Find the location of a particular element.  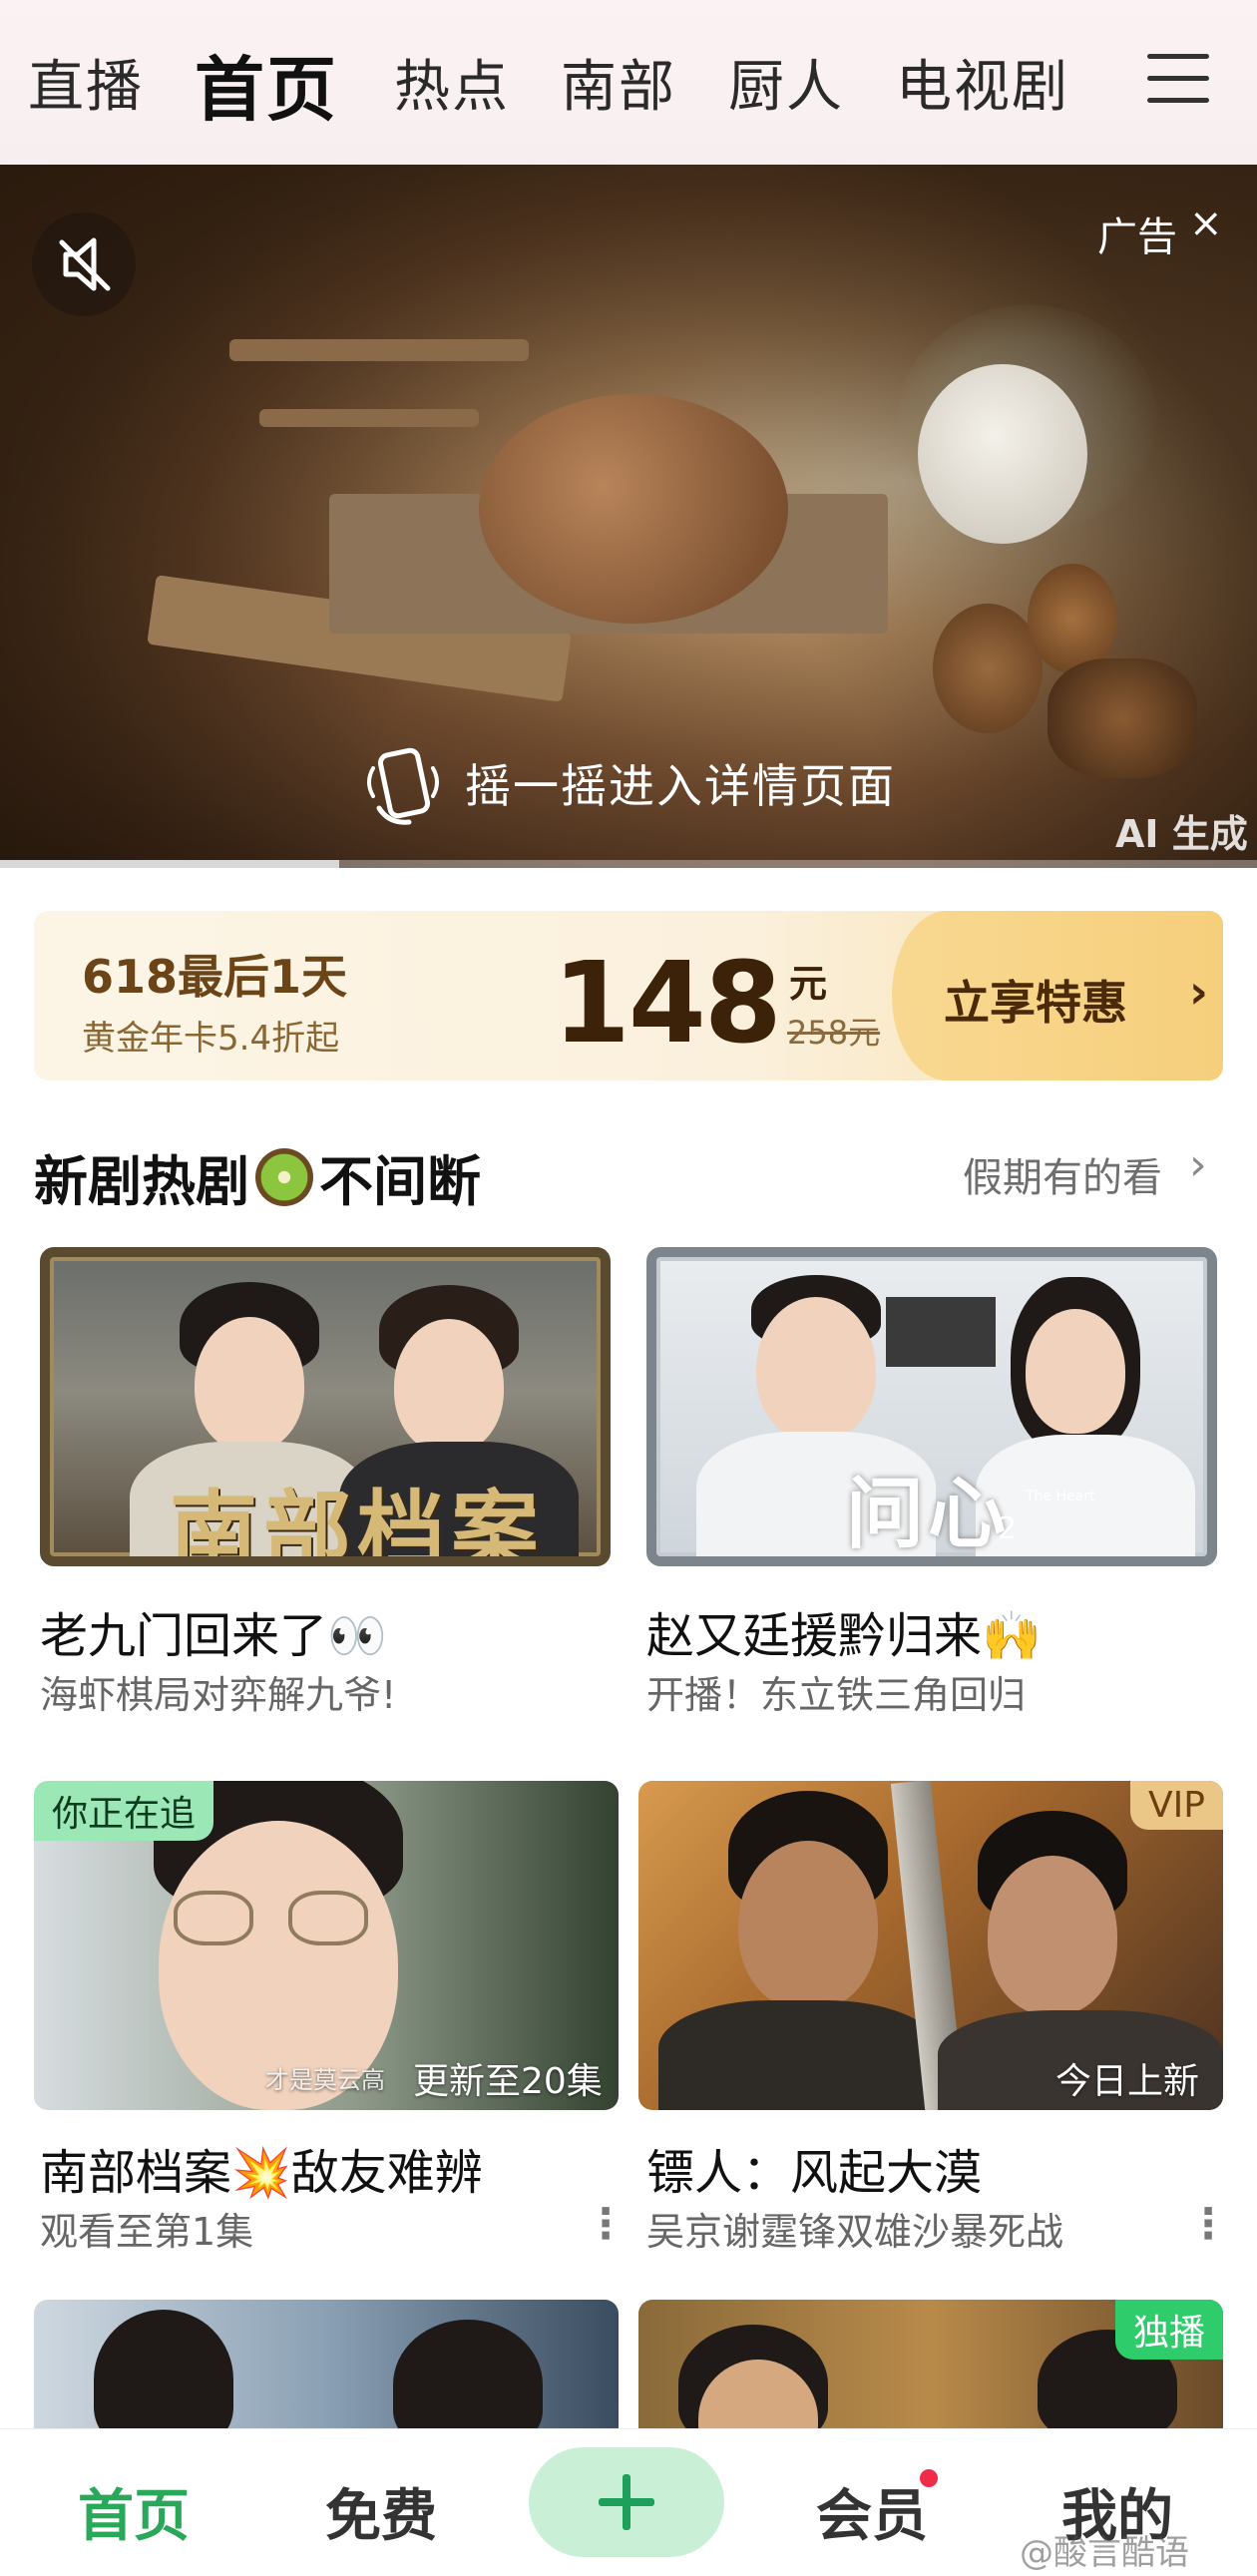

poster-biao-ren: VIP 今日上新 is located at coordinates (930, 1945).